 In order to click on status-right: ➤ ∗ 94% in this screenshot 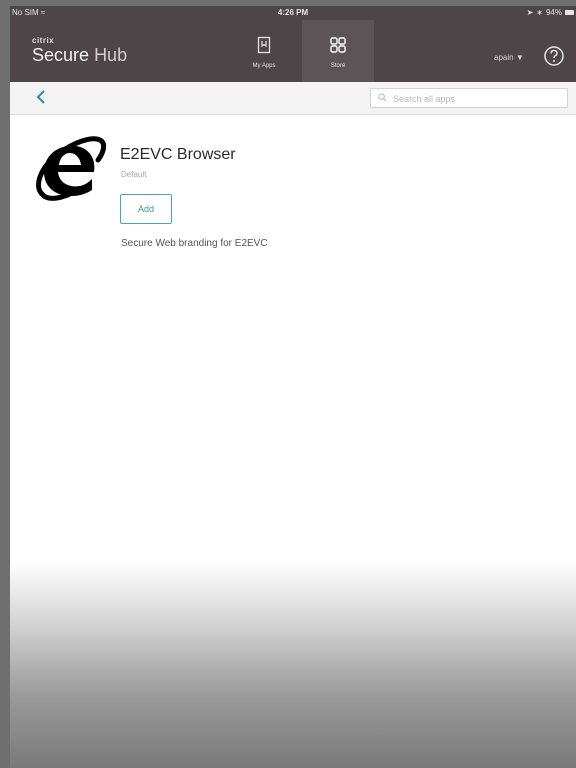, I will do `click(550, 12)`.